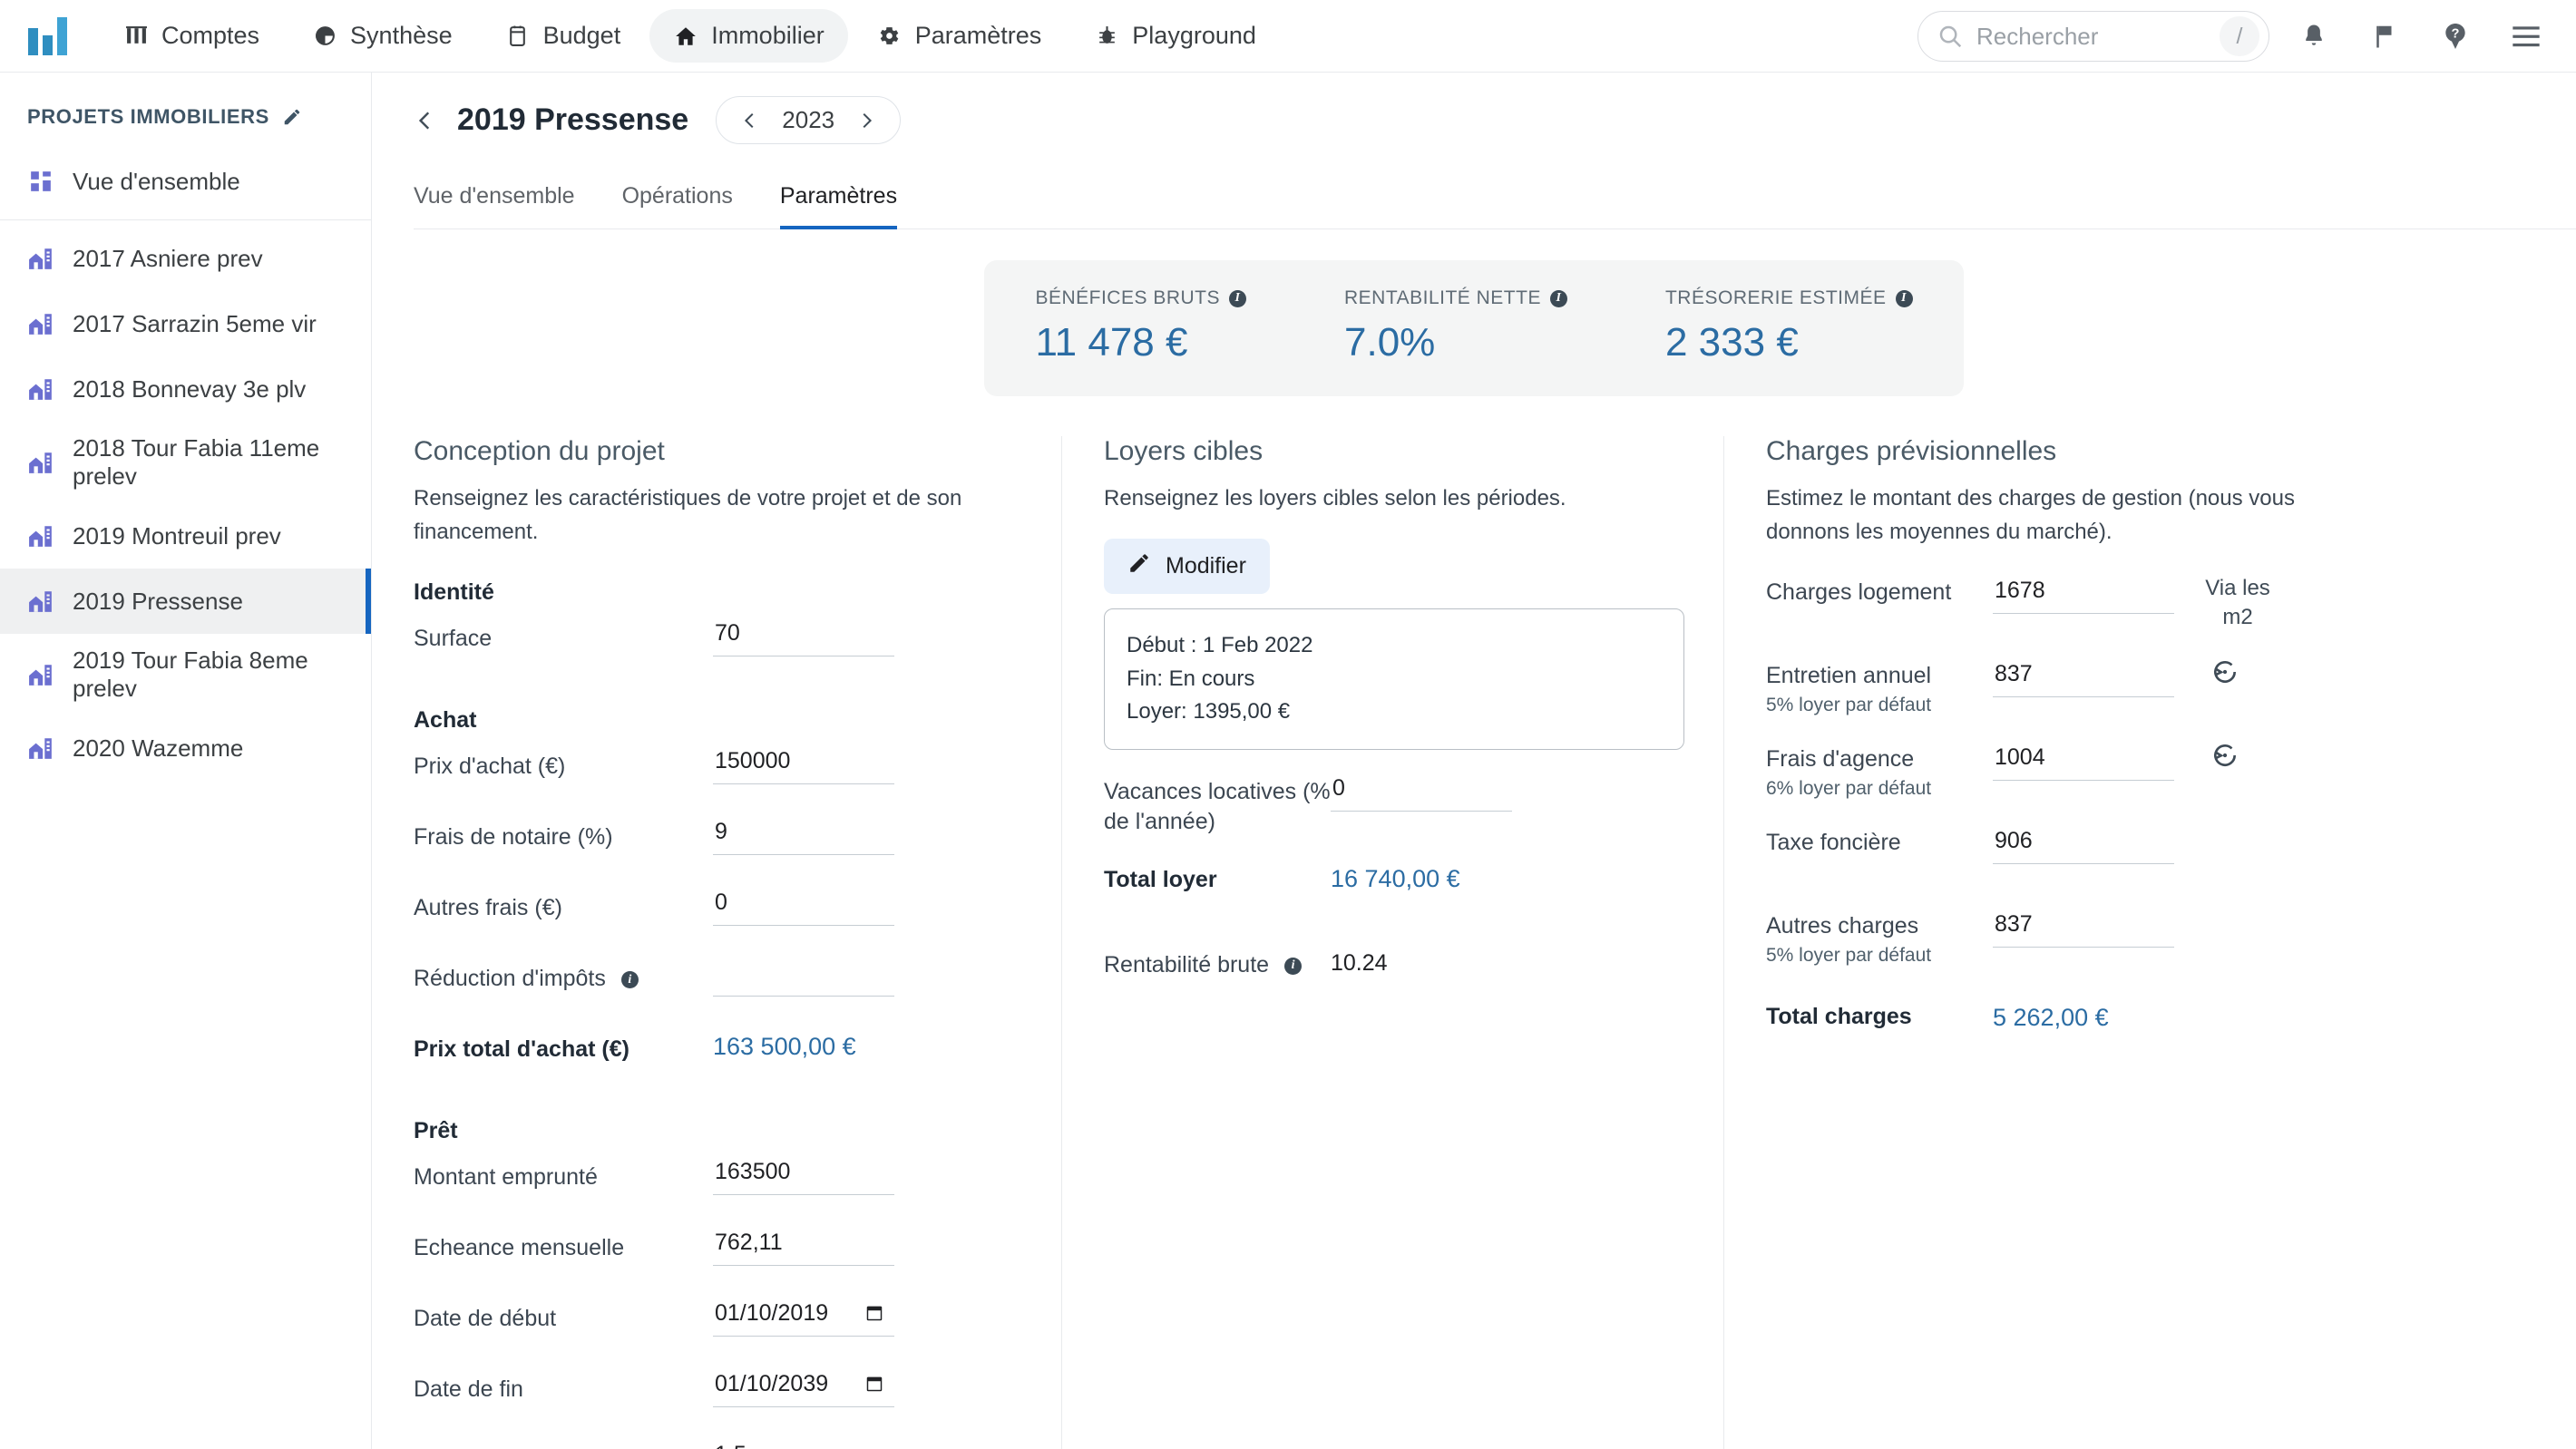  What do you see at coordinates (748, 36) in the screenshot?
I see `nav-item-immobilier: Immobilier` at bounding box center [748, 36].